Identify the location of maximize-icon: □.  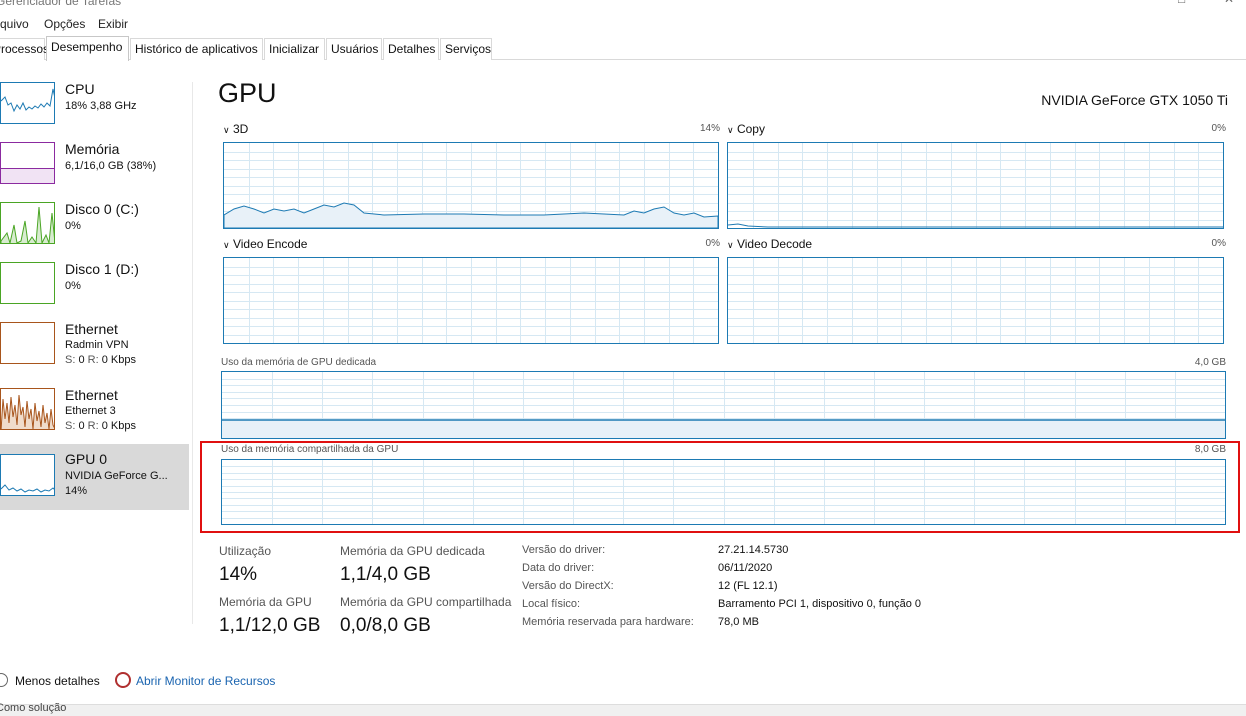
(1185, 3).